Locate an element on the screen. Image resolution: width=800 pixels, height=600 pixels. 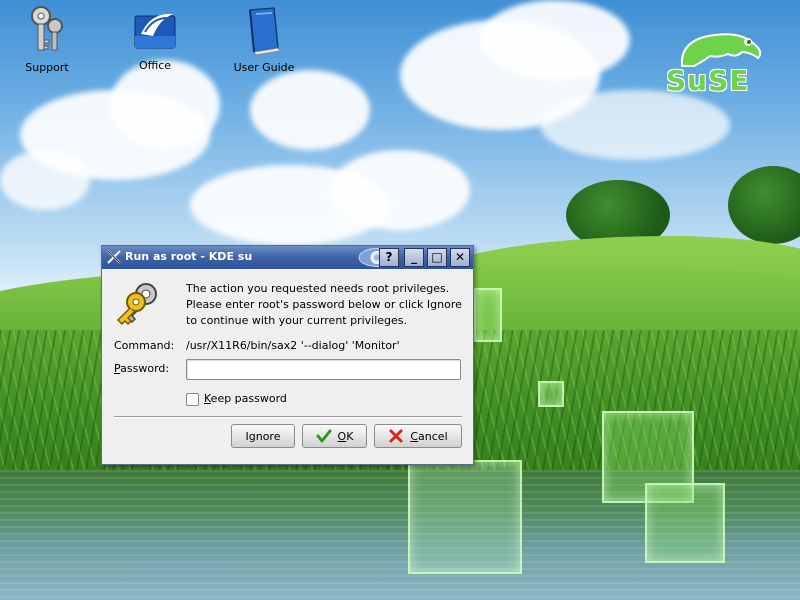
suse-logo: SuSE is located at coordinates (717, 63).